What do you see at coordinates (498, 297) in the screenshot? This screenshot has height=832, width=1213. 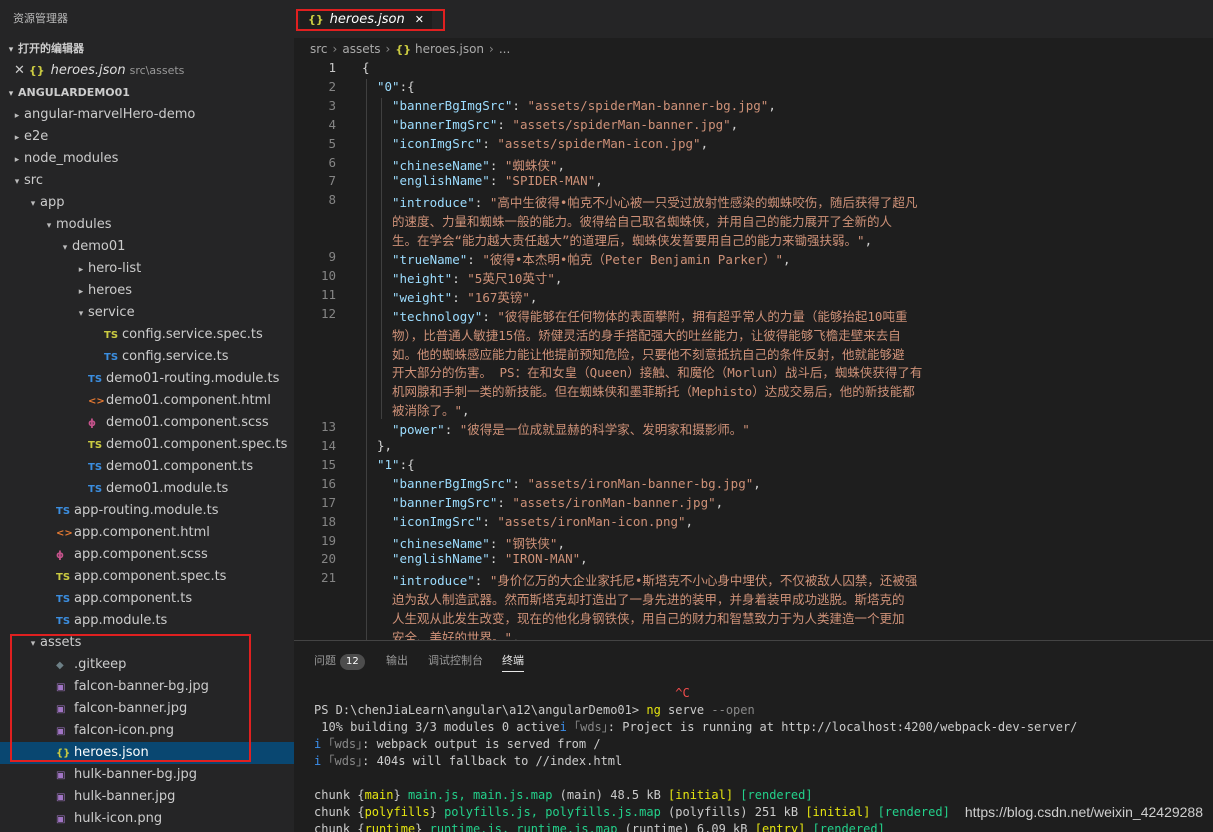 I see `json-string: "167英镑"` at bounding box center [498, 297].